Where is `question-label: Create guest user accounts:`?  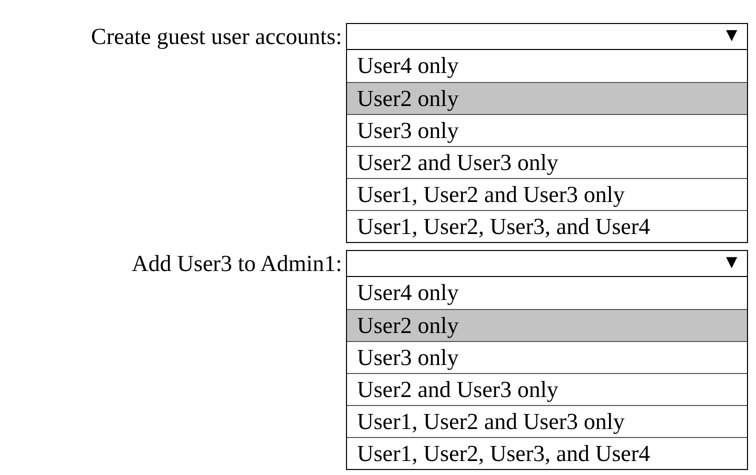
question-label: Create guest user accounts: is located at coordinates (216, 36).